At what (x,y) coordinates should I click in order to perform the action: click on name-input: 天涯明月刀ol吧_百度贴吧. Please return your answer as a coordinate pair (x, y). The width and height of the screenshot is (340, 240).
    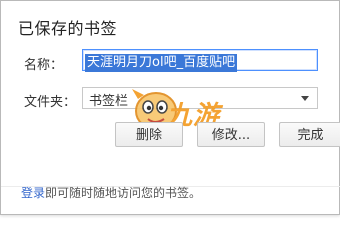
    Looking at the image, I should click on (200, 60).